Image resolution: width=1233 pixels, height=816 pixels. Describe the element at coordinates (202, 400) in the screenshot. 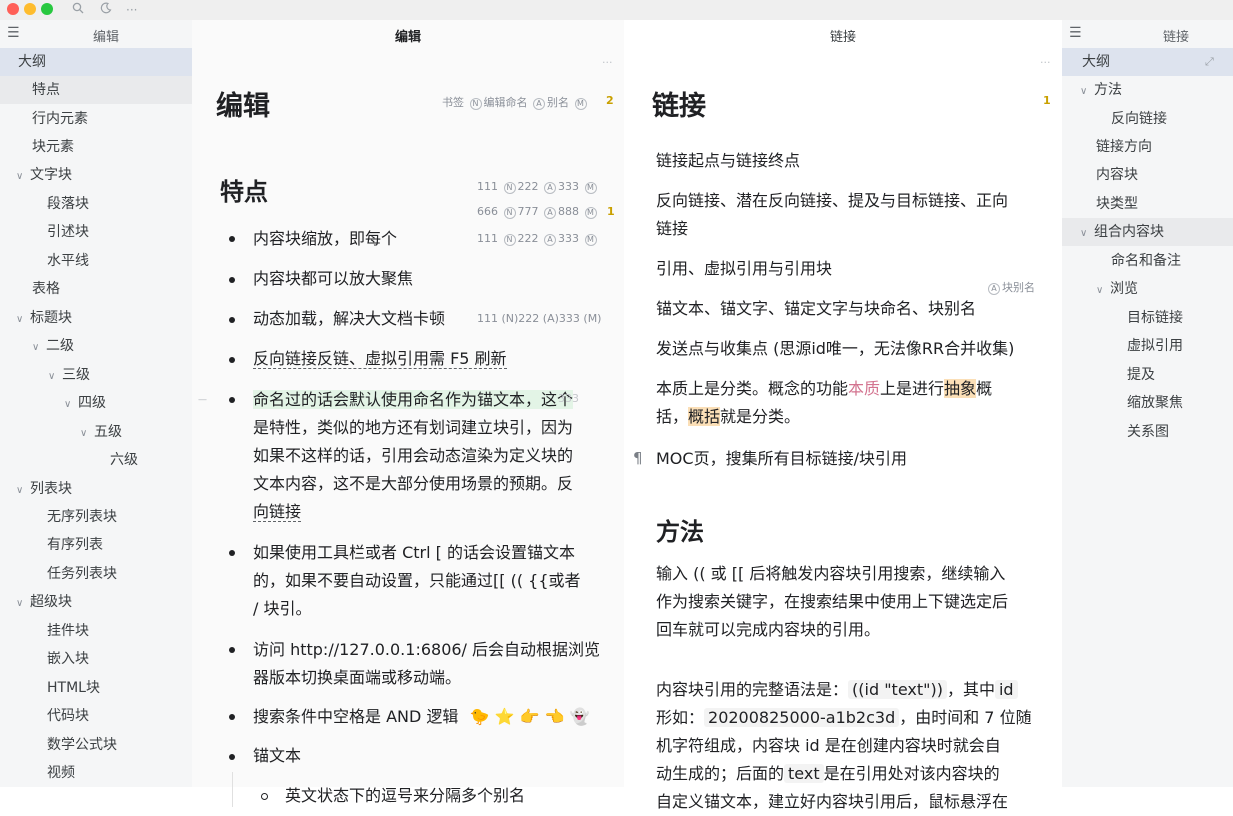

I see `drag-handle-icon: —` at that location.